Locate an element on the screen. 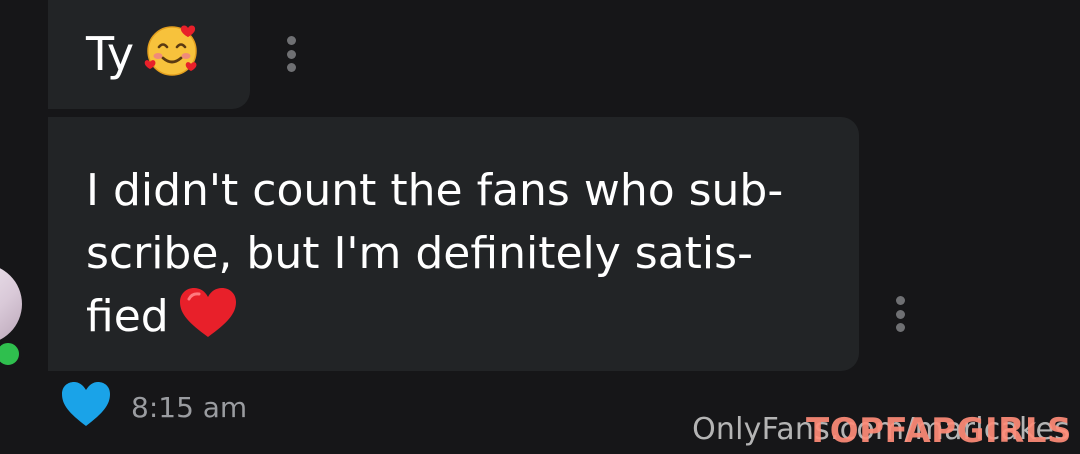  message-text: Ty is located at coordinates (143, 52).